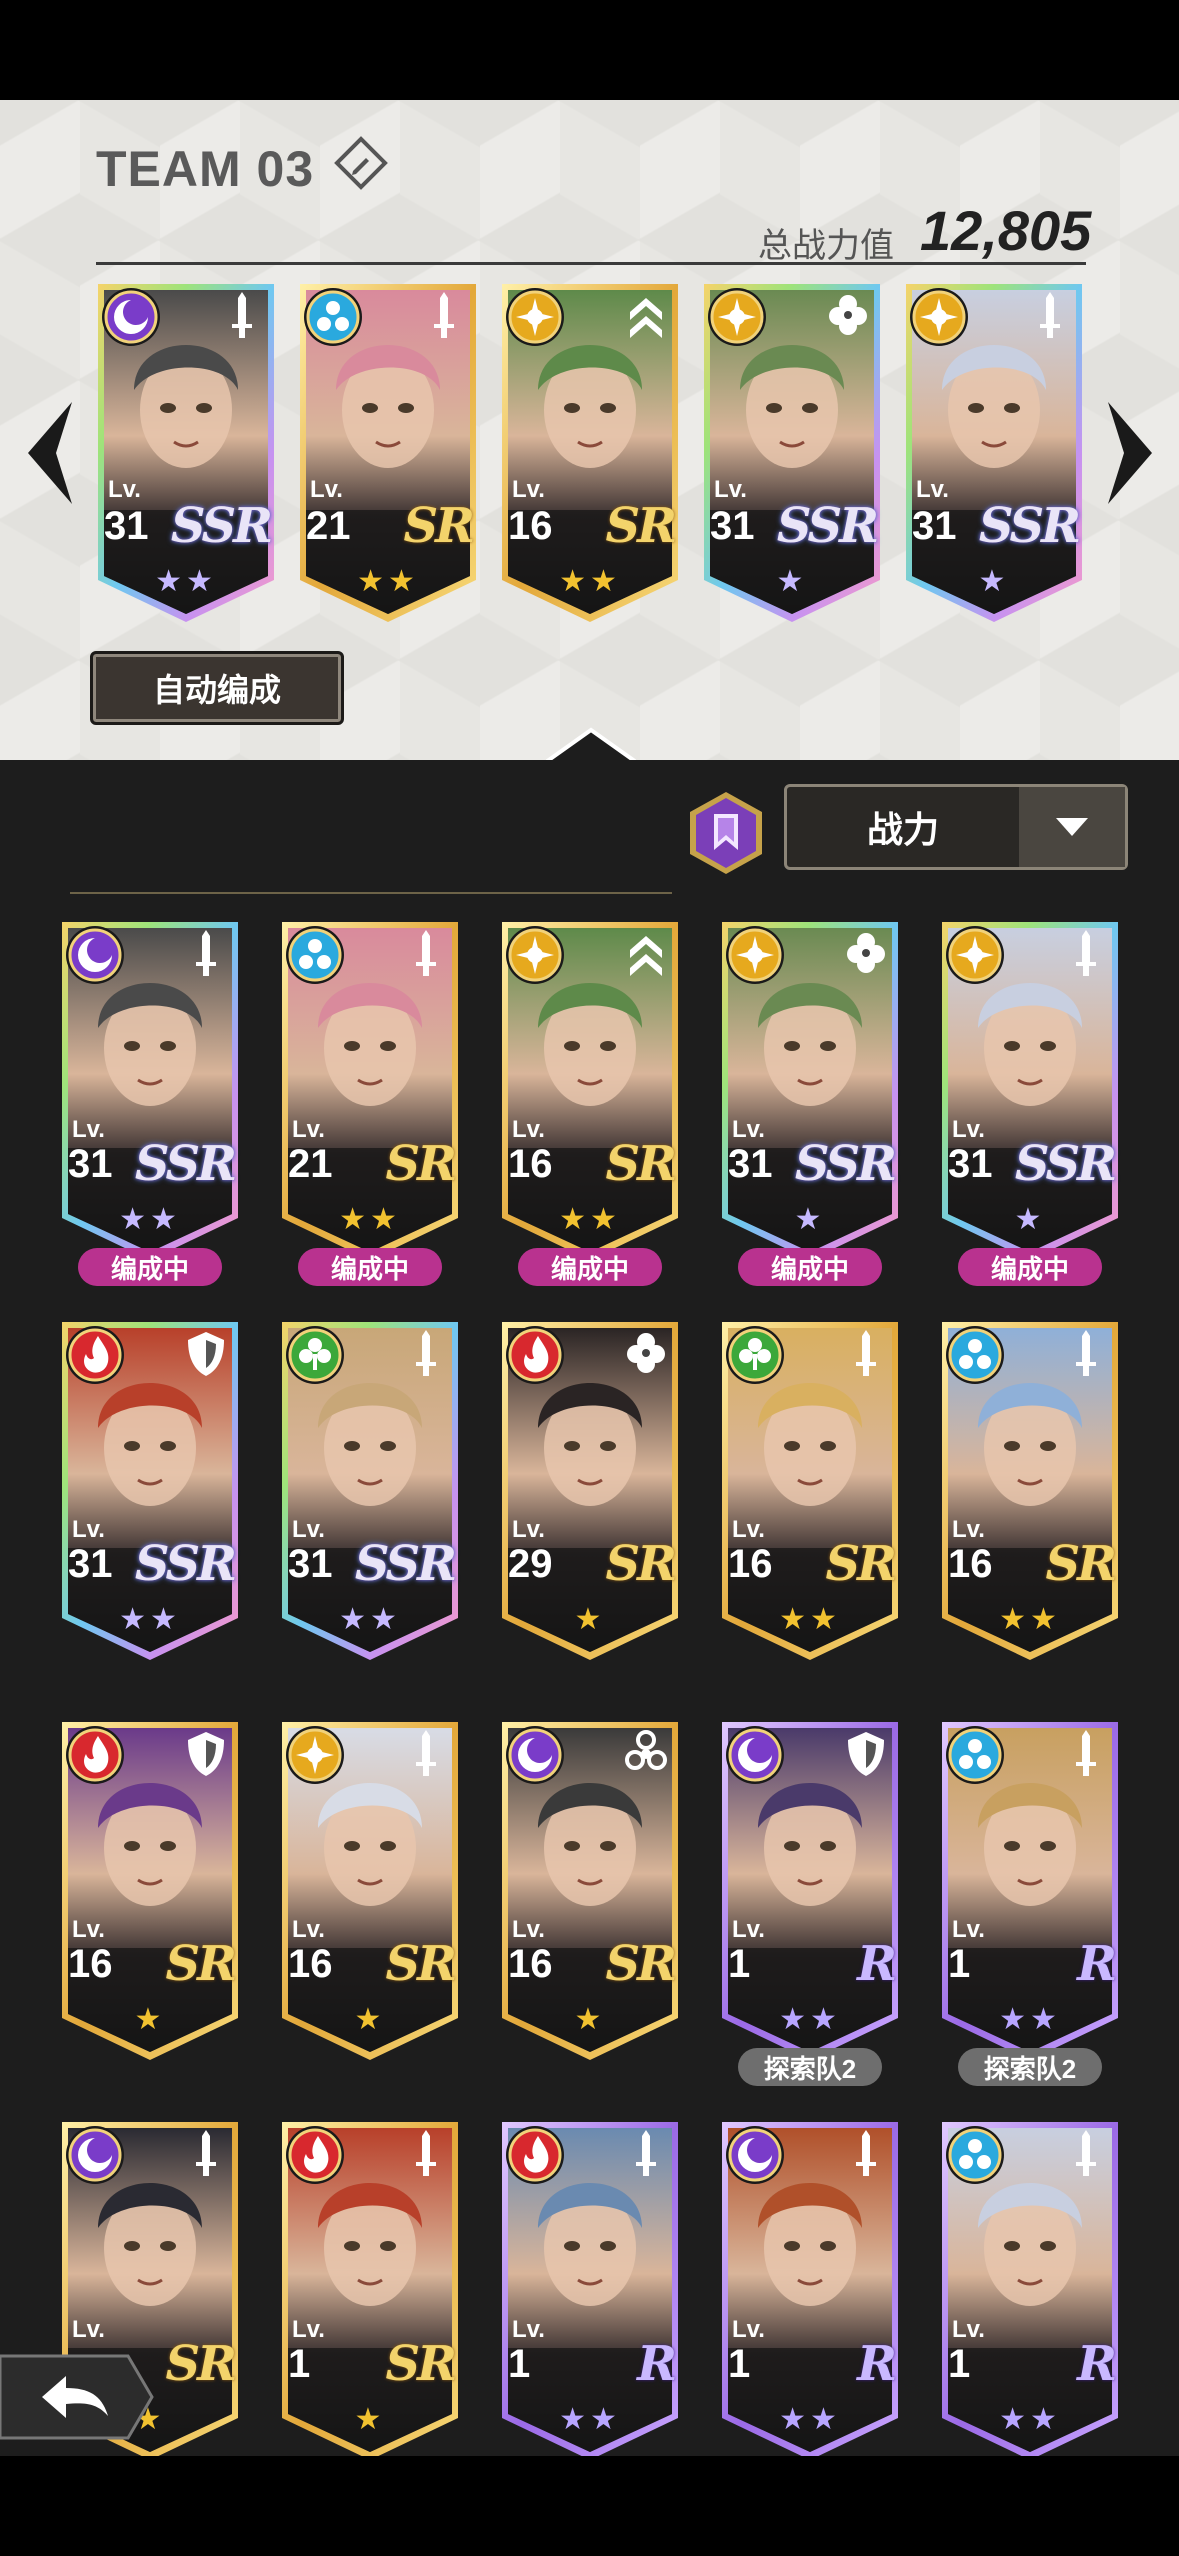  What do you see at coordinates (333, 317) in the screenshot?
I see `water-element-icon` at bounding box center [333, 317].